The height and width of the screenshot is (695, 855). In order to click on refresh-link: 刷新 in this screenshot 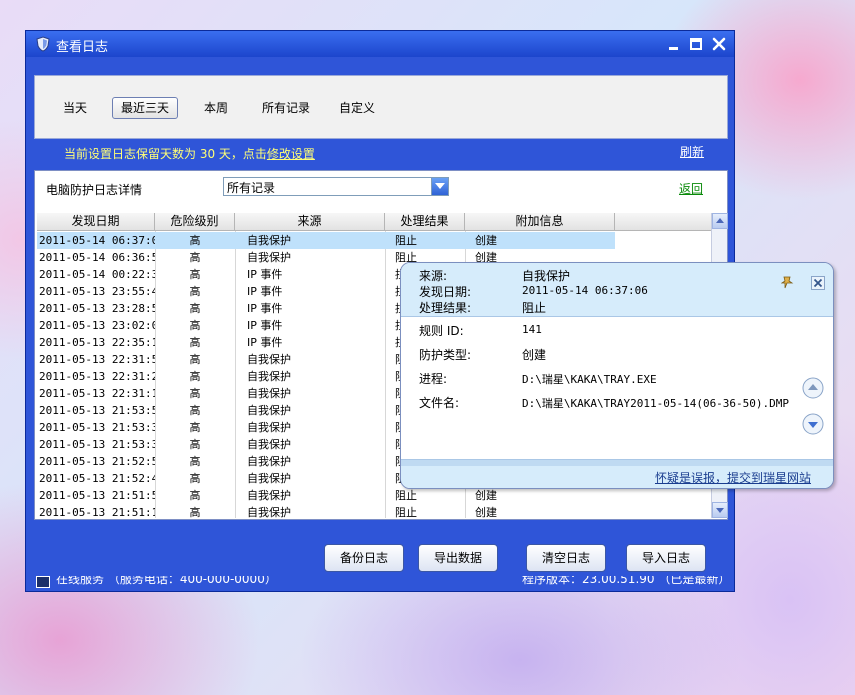, I will do `click(692, 151)`.